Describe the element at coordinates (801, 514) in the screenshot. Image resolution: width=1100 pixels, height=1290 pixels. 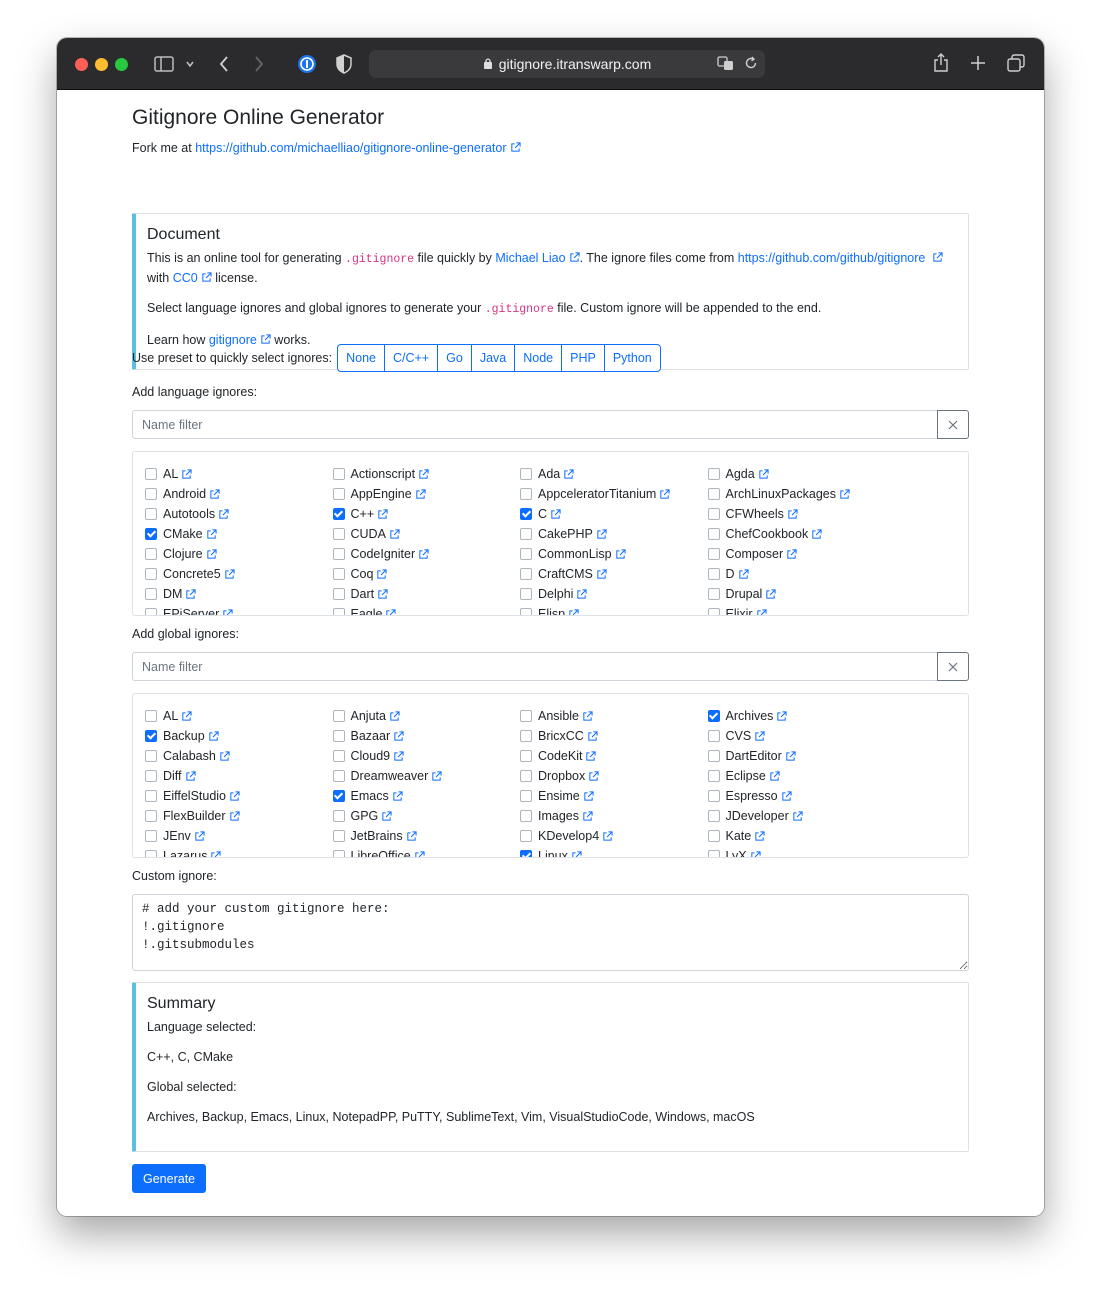
I see `language-item: CFWheels` at that location.